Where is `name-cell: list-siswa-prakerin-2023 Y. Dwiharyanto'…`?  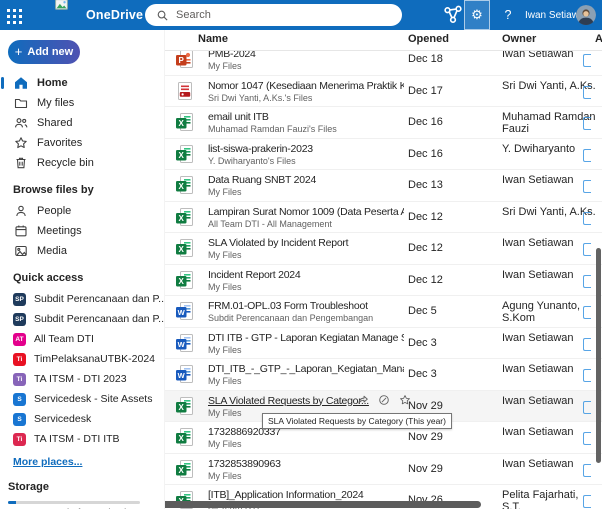 name-cell: list-siswa-prakerin-2023 Y. Dwiharyanto'… is located at coordinates (306, 155).